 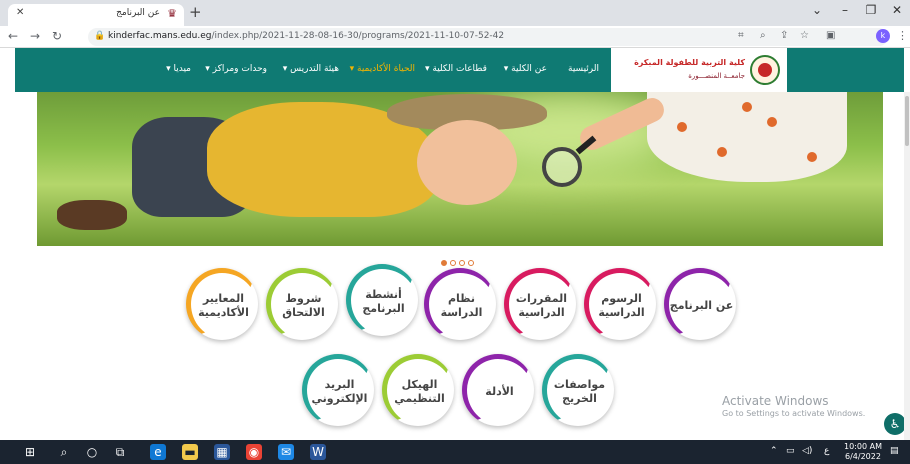 I want to click on tab-search-icon: ⌄, so click(x=817, y=10).